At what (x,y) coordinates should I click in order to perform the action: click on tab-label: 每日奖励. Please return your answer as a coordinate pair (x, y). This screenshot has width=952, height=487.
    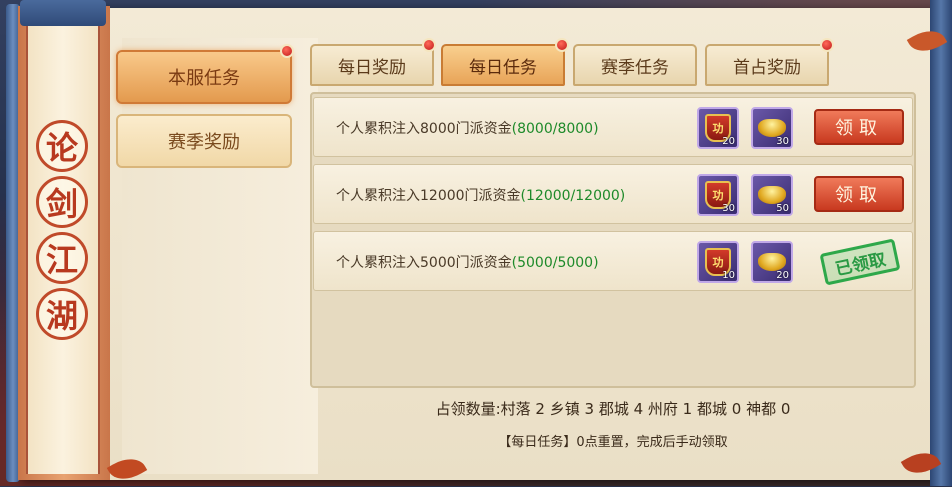
    Looking at the image, I should click on (372, 67).